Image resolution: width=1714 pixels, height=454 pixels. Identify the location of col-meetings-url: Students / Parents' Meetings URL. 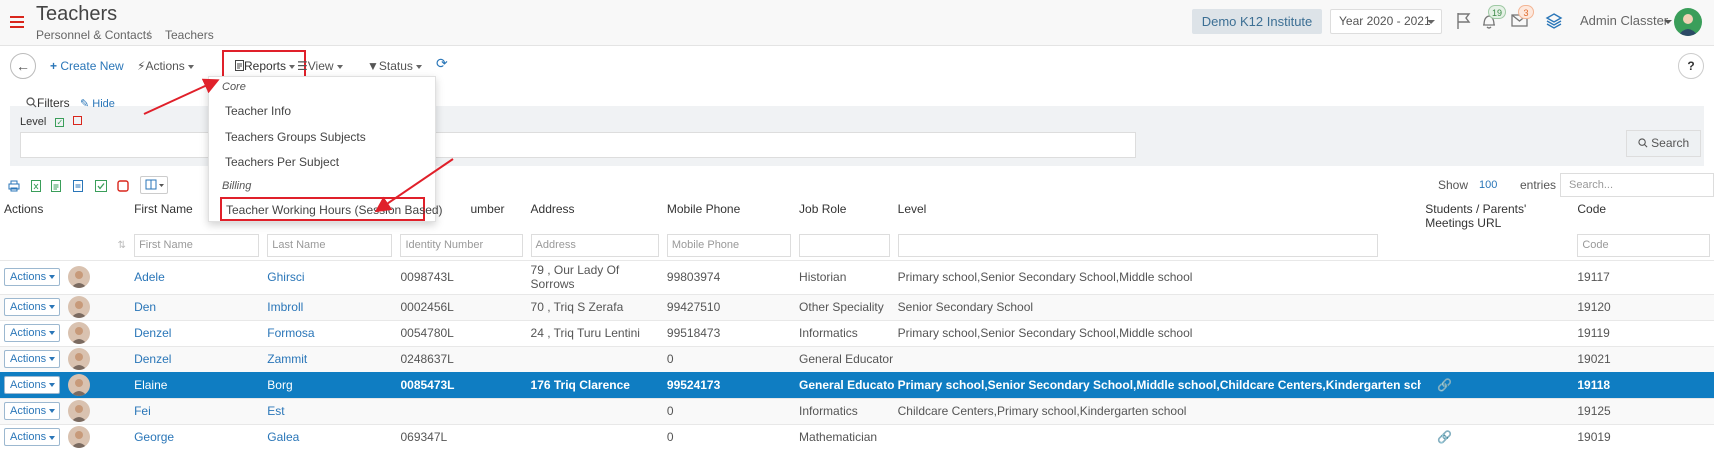
(1497, 215).